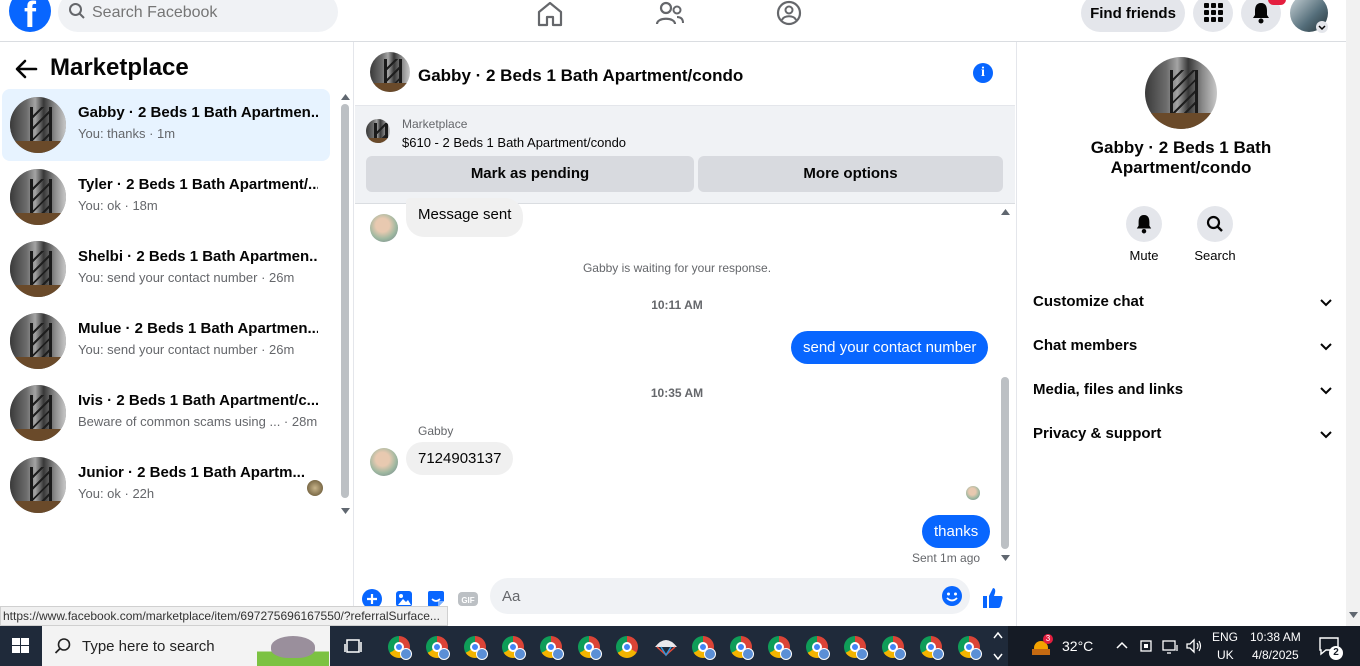  I want to click on message-bubble-outgoing: thanks, so click(956, 531).